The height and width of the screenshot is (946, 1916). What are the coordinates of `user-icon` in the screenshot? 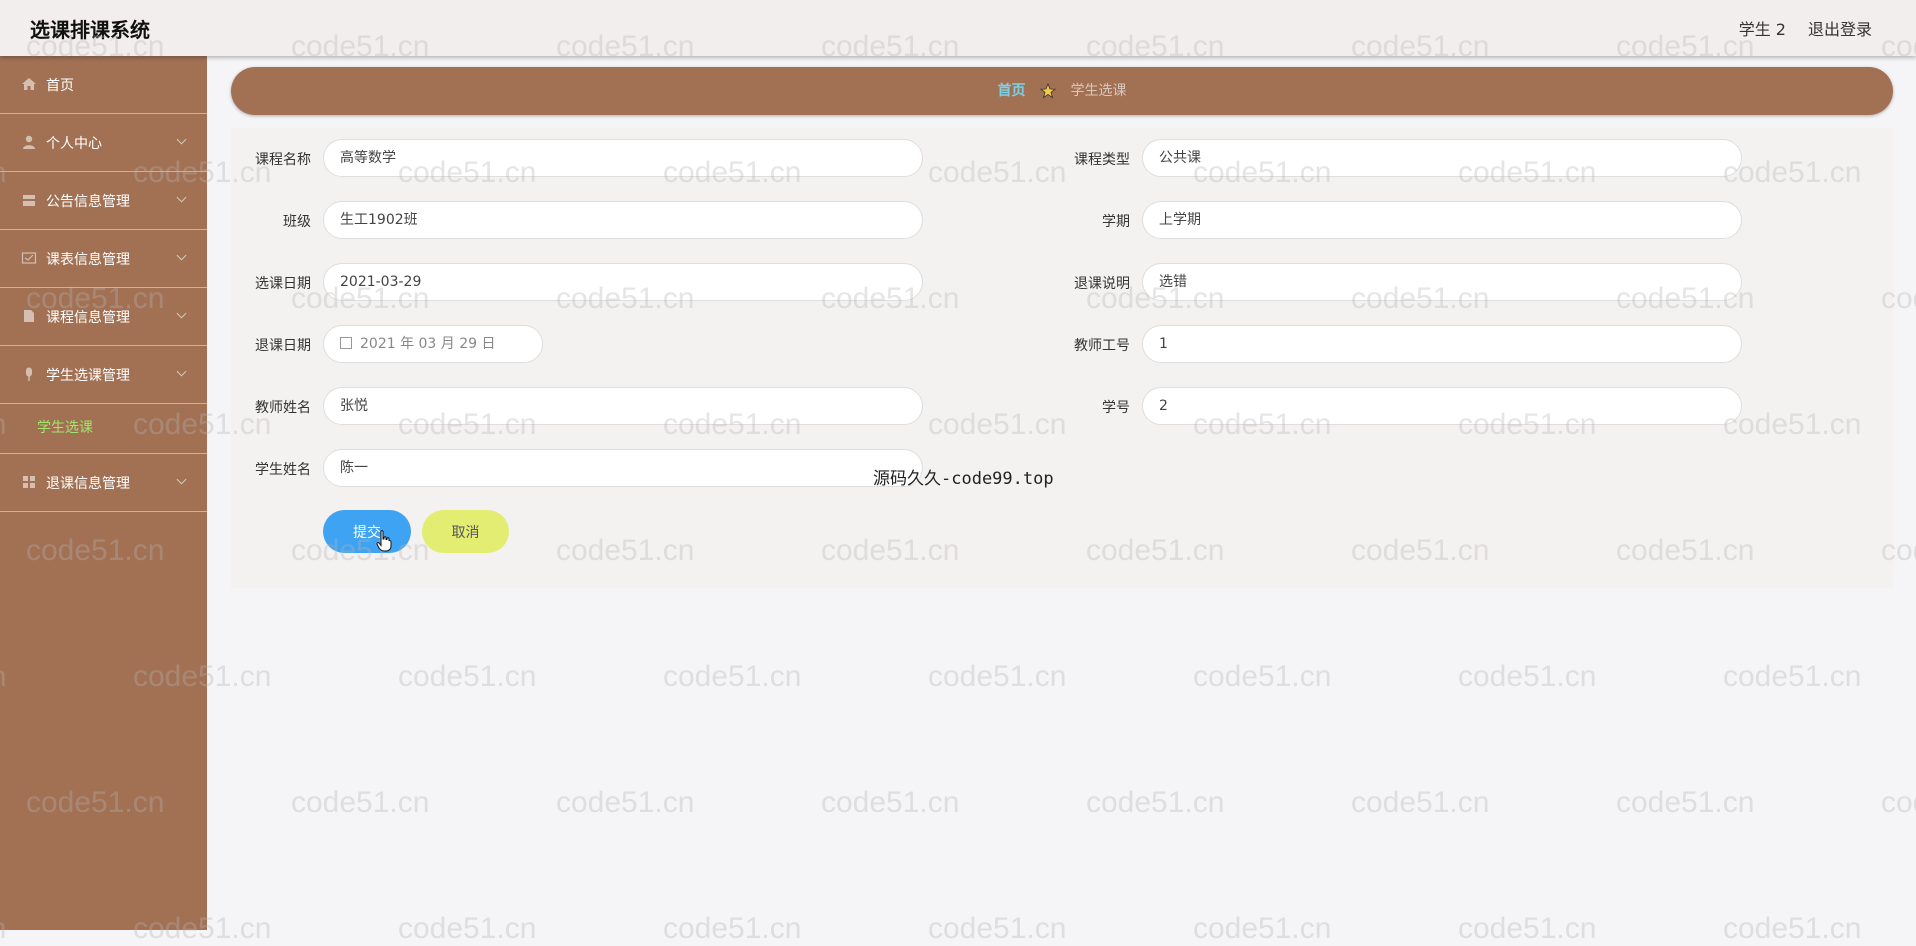 It's located at (29, 142).